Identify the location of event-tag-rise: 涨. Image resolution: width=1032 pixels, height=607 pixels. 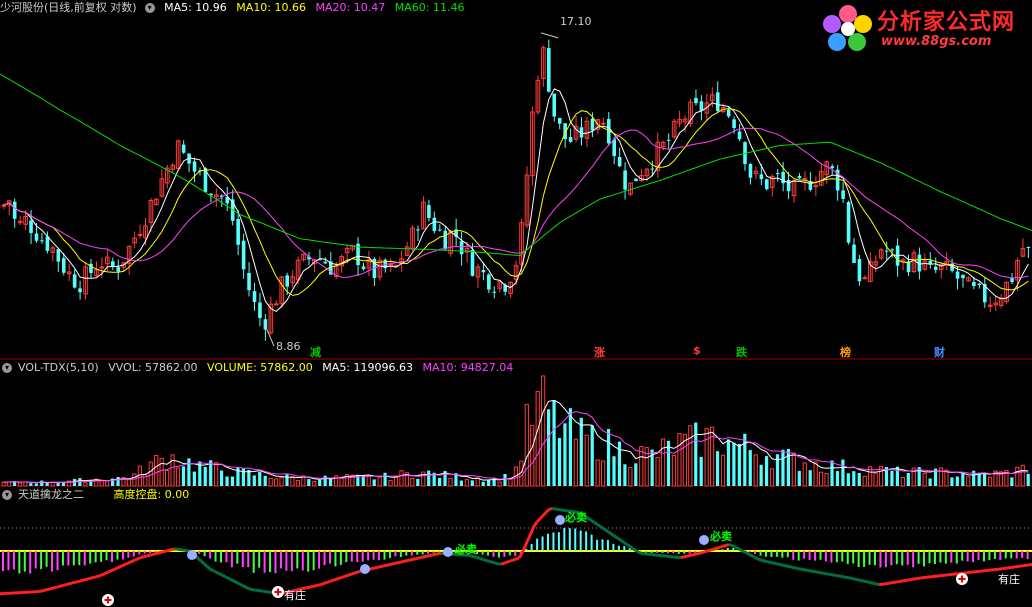
(599, 352).